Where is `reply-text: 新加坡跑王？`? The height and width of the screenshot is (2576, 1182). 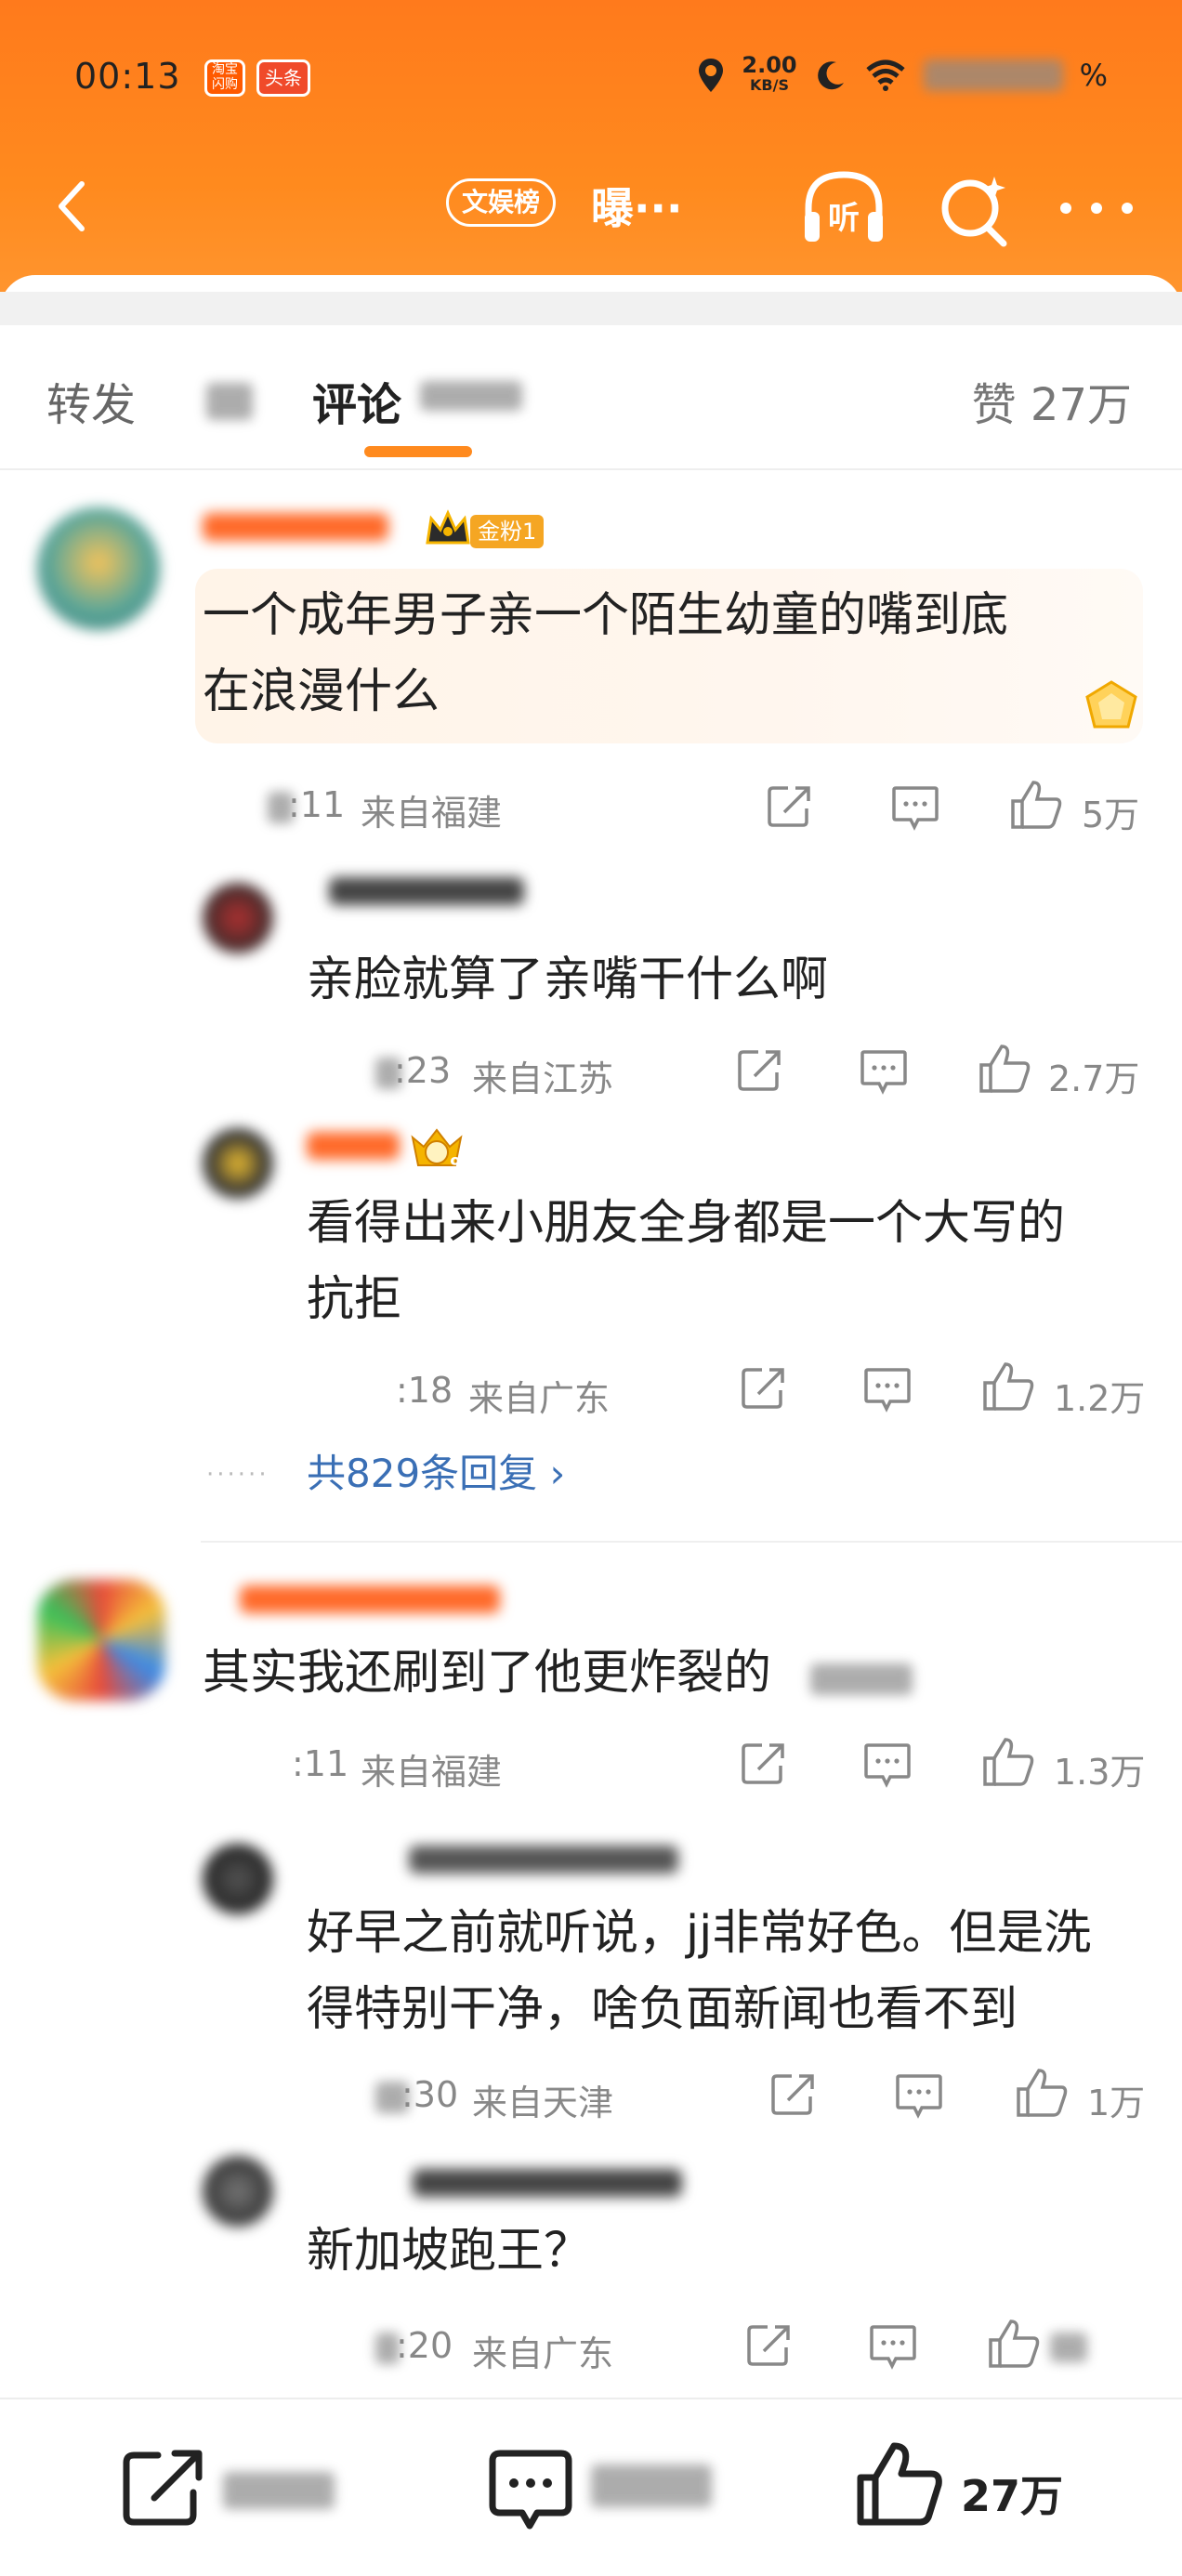
reply-text: 新加坡跑王？ is located at coordinates (449, 2251).